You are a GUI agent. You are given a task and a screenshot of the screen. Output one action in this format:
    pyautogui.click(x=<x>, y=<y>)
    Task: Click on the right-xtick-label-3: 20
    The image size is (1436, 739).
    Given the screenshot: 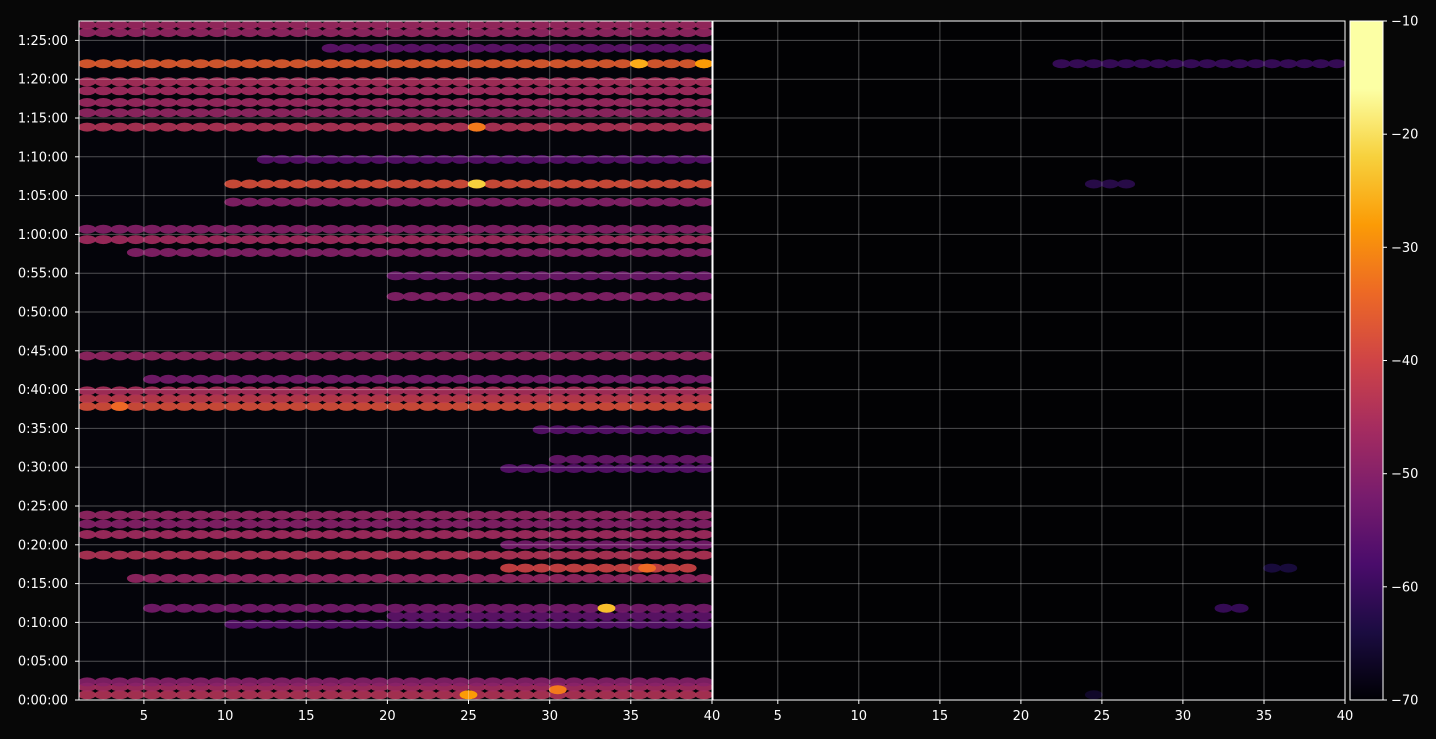 What is the action you would take?
    pyautogui.click(x=1021, y=716)
    